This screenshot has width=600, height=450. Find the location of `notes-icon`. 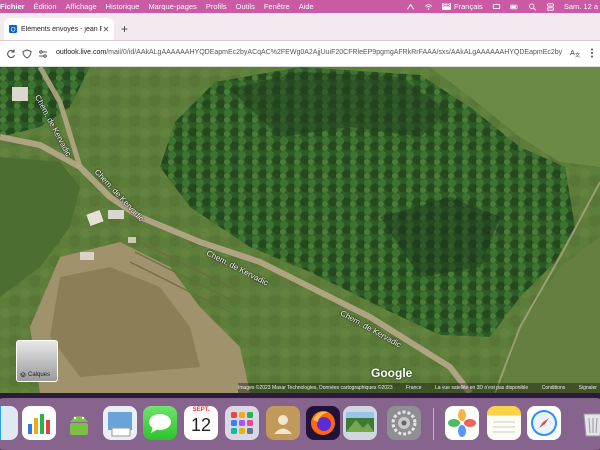

notes-icon is located at coordinates (504, 423).